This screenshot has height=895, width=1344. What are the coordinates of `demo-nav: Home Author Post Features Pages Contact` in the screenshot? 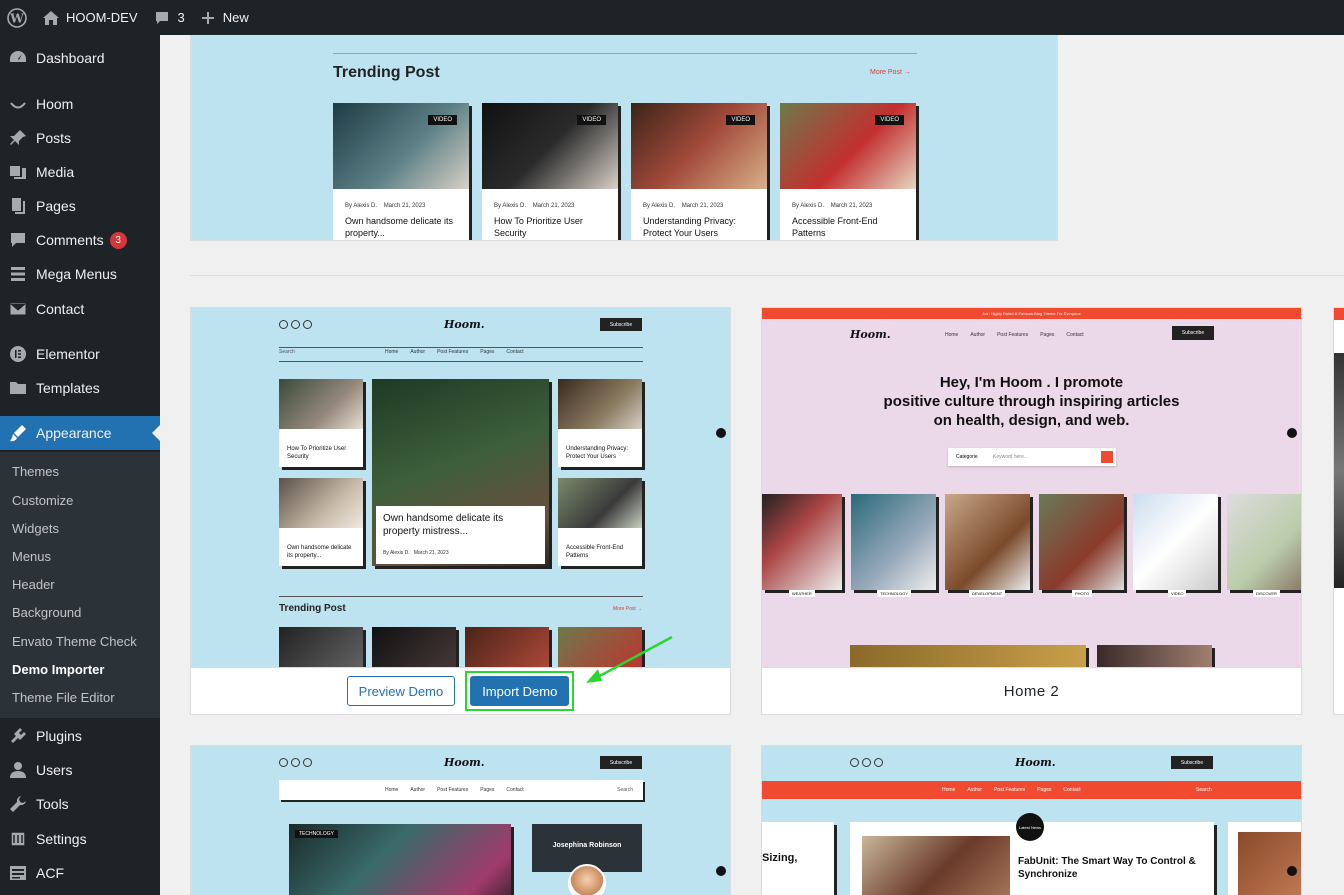 It's located at (454, 352).